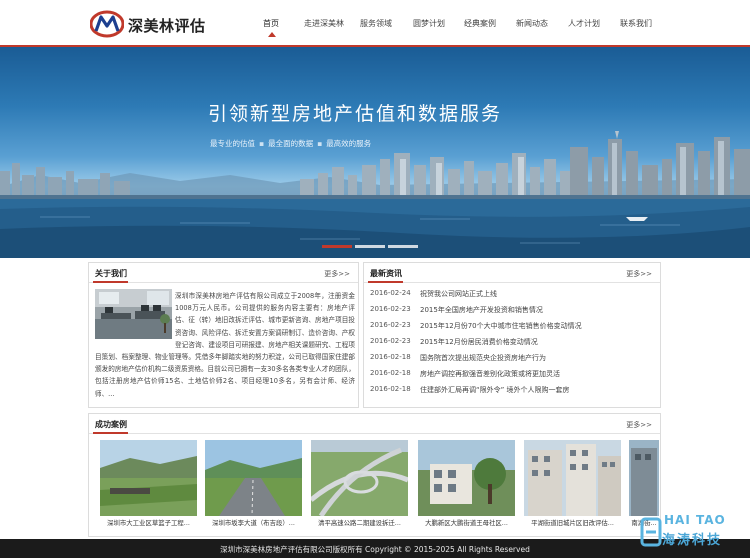  What do you see at coordinates (535, 374) in the screenshot?
I see `news-headline: 房地产调控再掀强音差别化政策或将更加灵活` at bounding box center [535, 374].